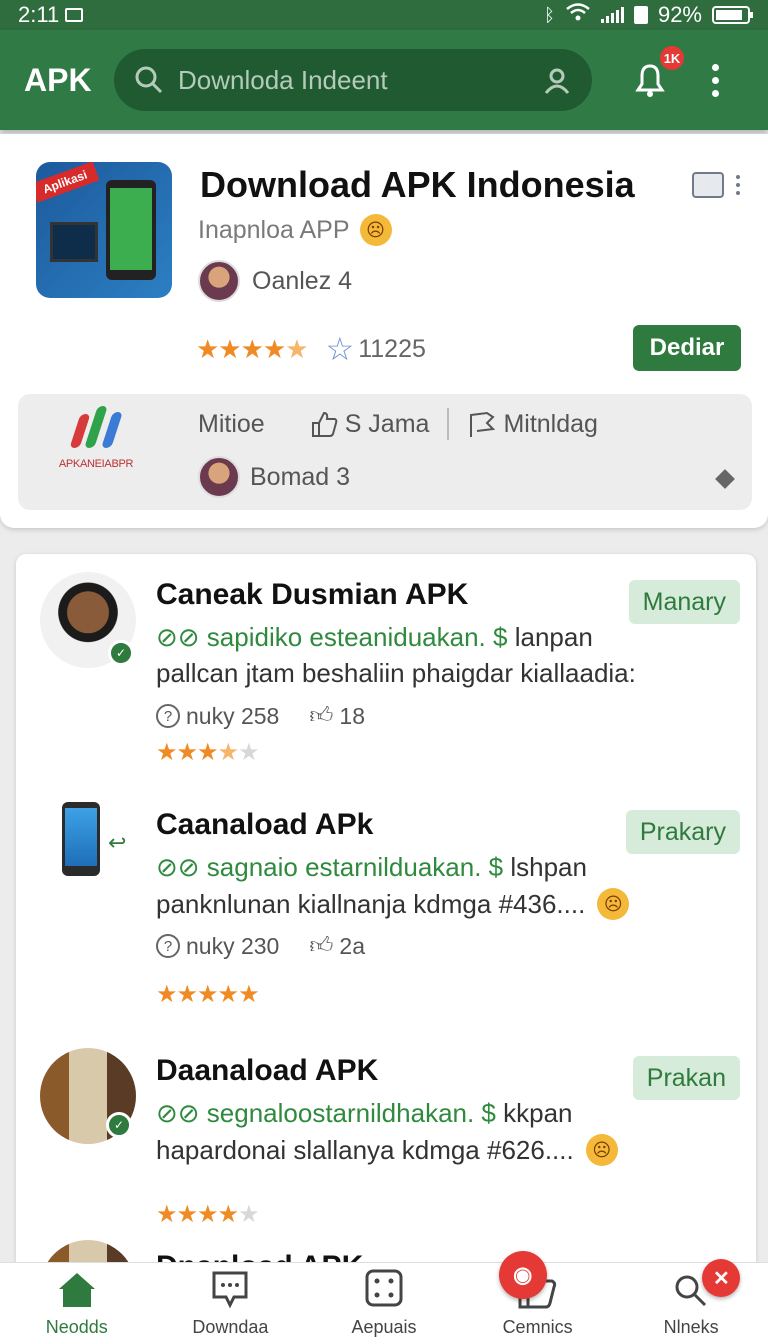 The width and height of the screenshot is (768, 1344). What do you see at coordinates (417, 184) in the screenshot?
I see `featured-title: Download APK Indonesia` at bounding box center [417, 184].